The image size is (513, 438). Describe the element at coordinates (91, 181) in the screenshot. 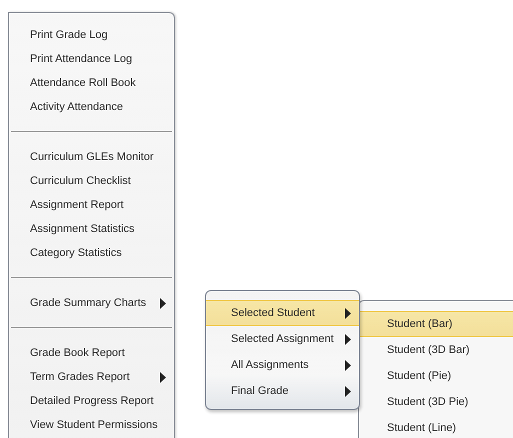

I see `menu-item: Curriculum Checklist` at that location.